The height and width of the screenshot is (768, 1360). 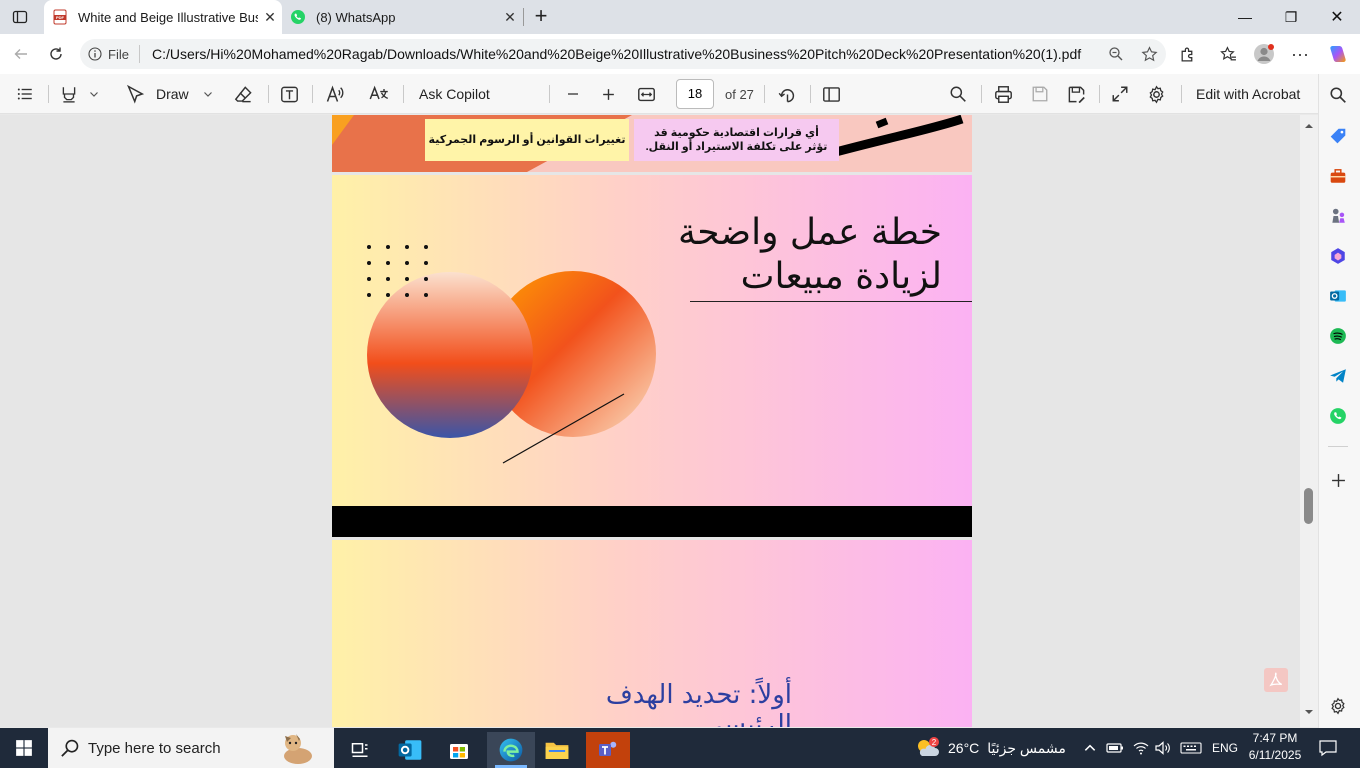 I want to click on add-text-button, so click(x=289, y=94).